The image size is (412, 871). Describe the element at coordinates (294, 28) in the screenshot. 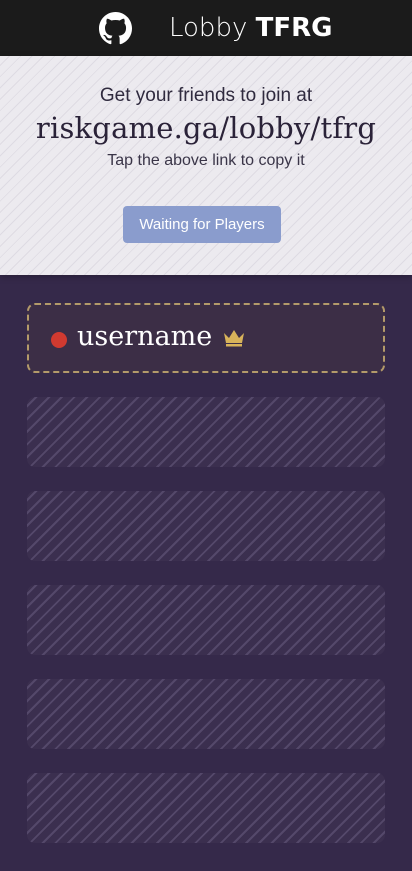

I see `lobby-code: TFRG` at that location.